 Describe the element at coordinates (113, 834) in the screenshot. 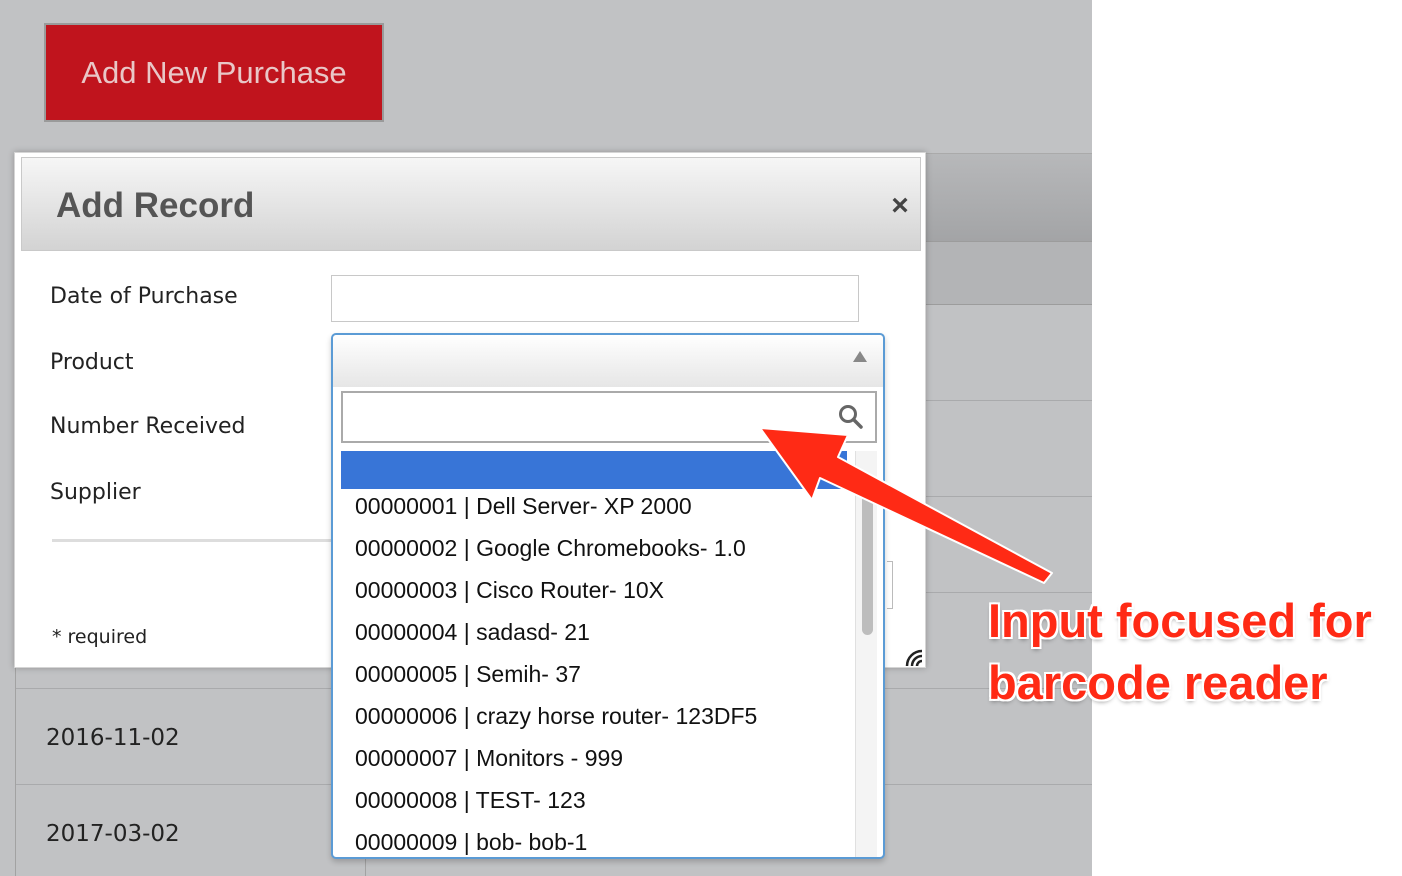

I see `table-cell-date: 2017-03-02` at that location.